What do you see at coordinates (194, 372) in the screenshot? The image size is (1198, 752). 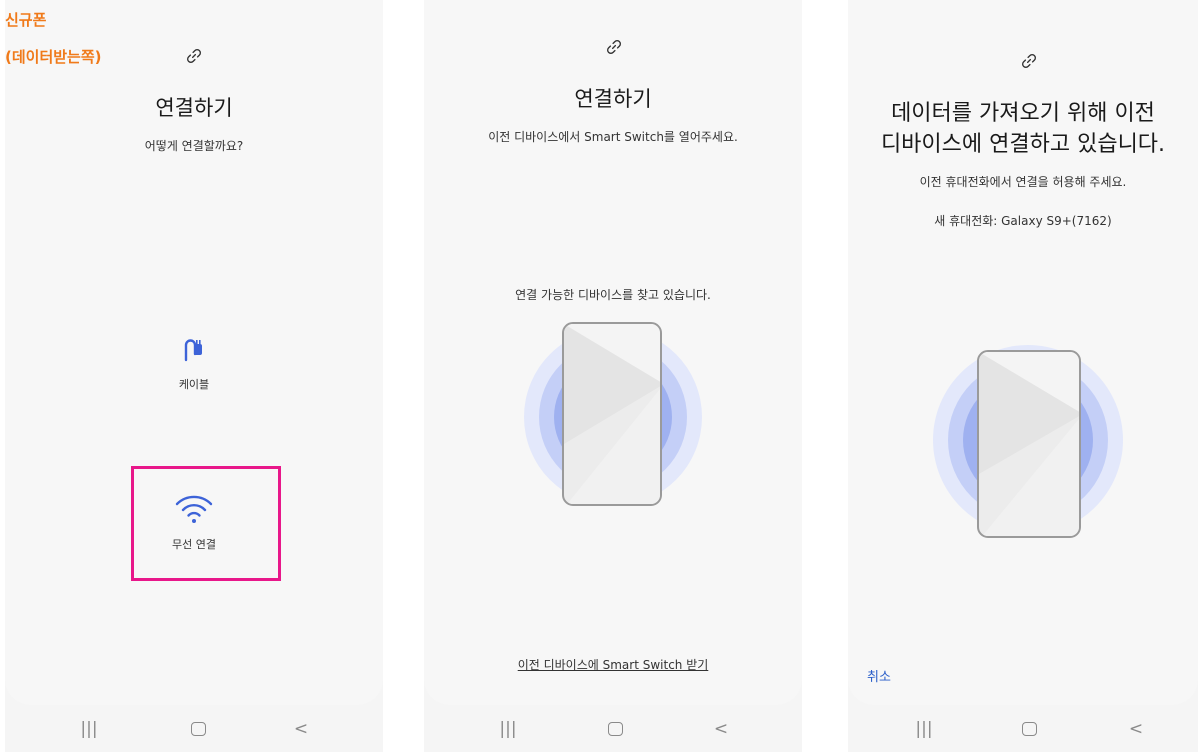 I see `cable-option: 케이블` at bounding box center [194, 372].